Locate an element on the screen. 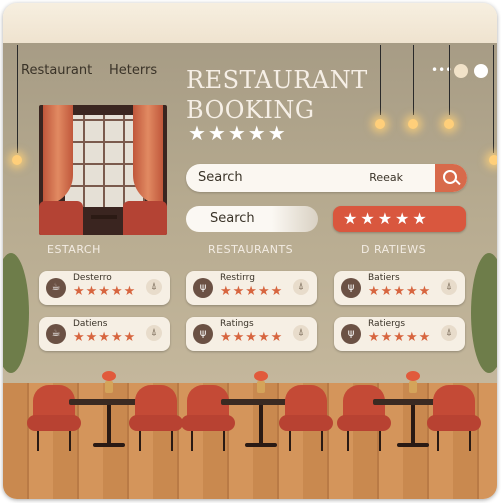 The image size is (501, 503). restaurant-name: Batiers is located at coordinates (384, 278).